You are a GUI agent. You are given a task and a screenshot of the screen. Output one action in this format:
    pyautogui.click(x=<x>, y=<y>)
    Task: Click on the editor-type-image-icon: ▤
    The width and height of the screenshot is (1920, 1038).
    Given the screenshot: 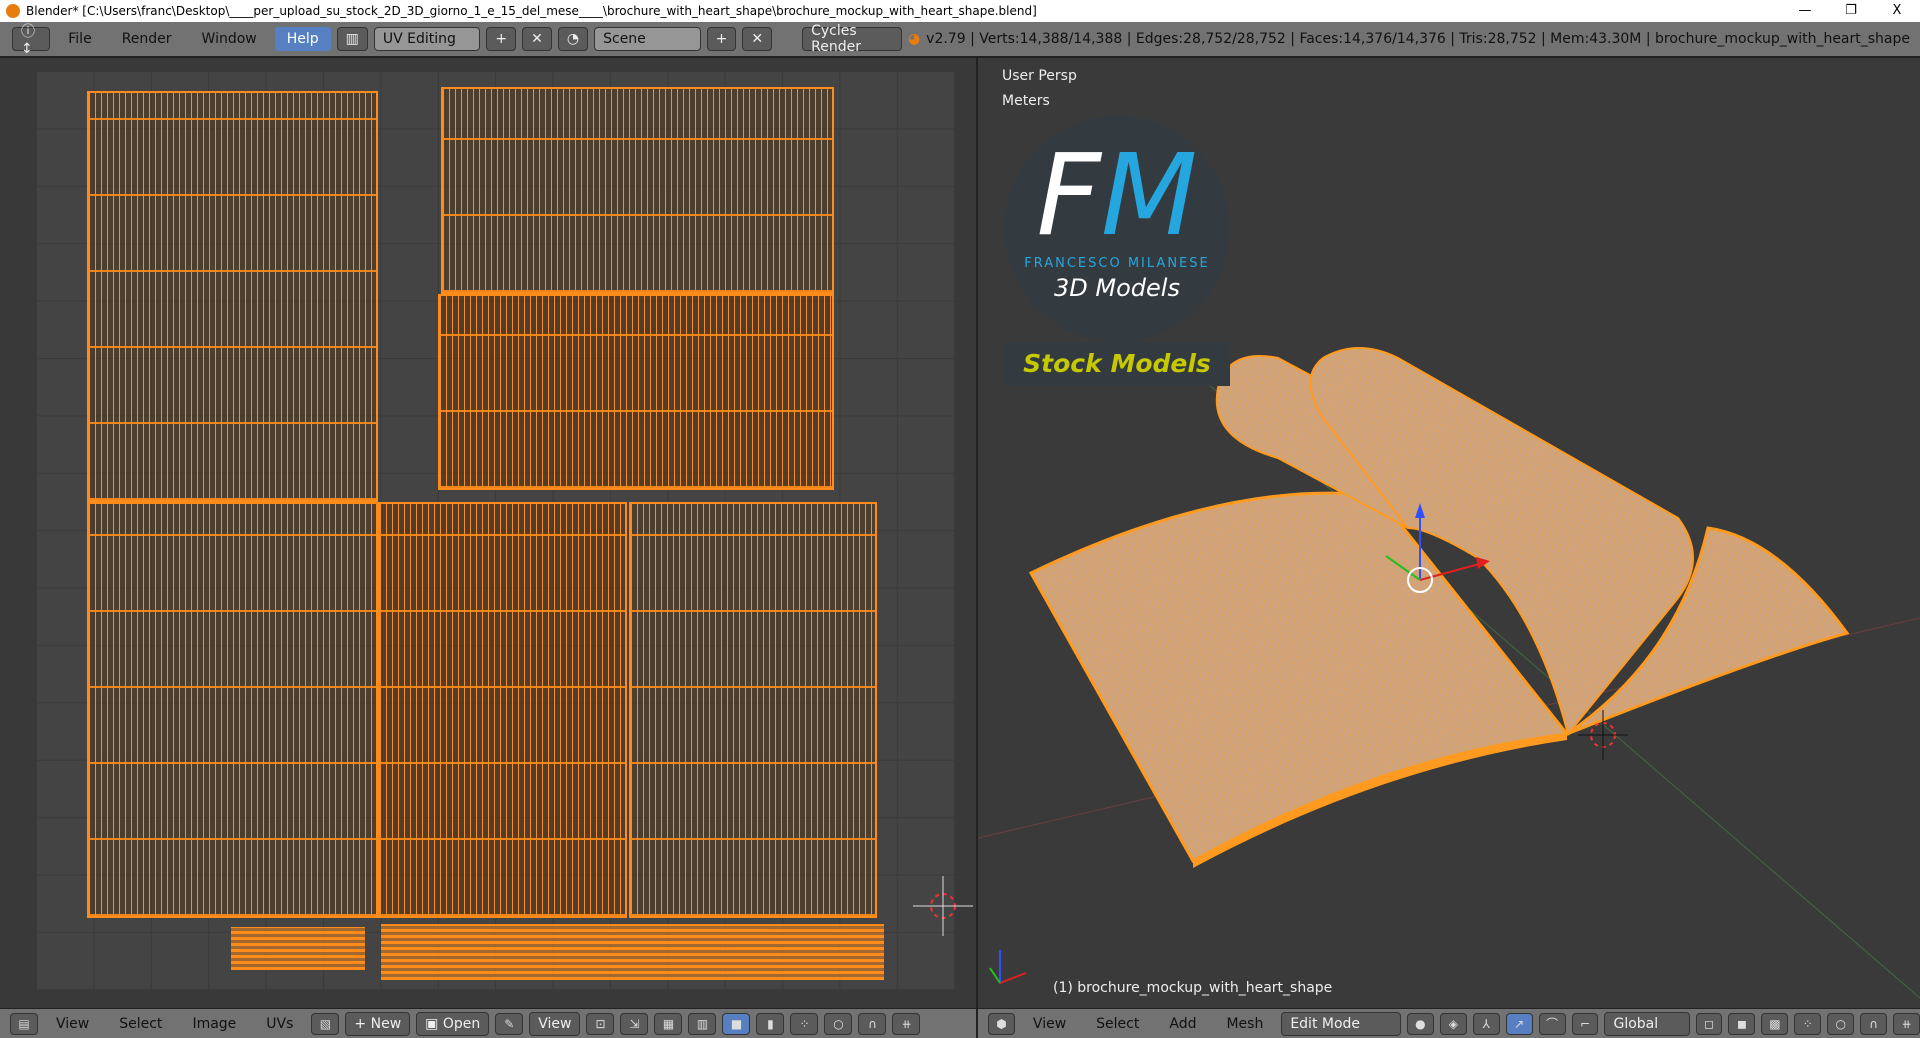 What is the action you would take?
    pyautogui.click(x=24, y=1023)
    